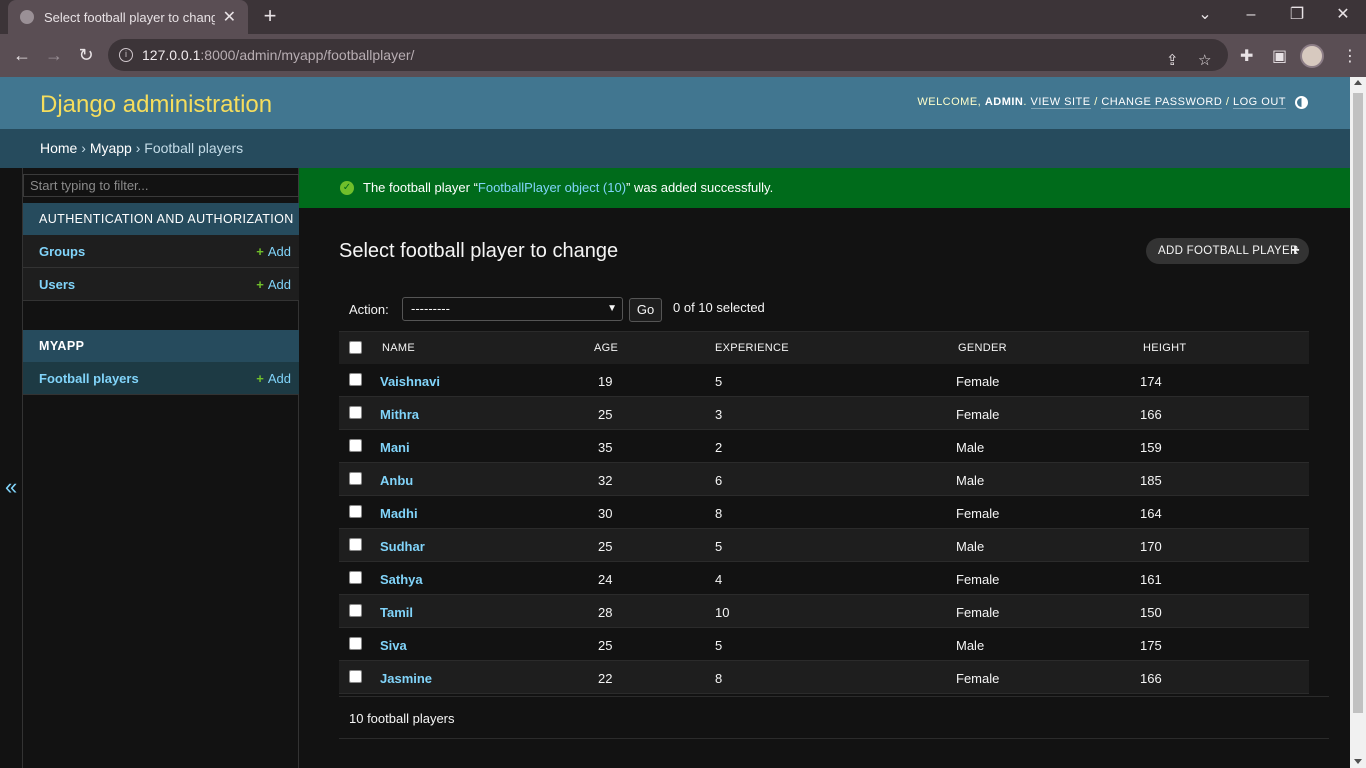 Image resolution: width=1366 pixels, height=768 pixels. I want to click on table-row: Jasmine 22 8 Female 166, so click(824, 677).